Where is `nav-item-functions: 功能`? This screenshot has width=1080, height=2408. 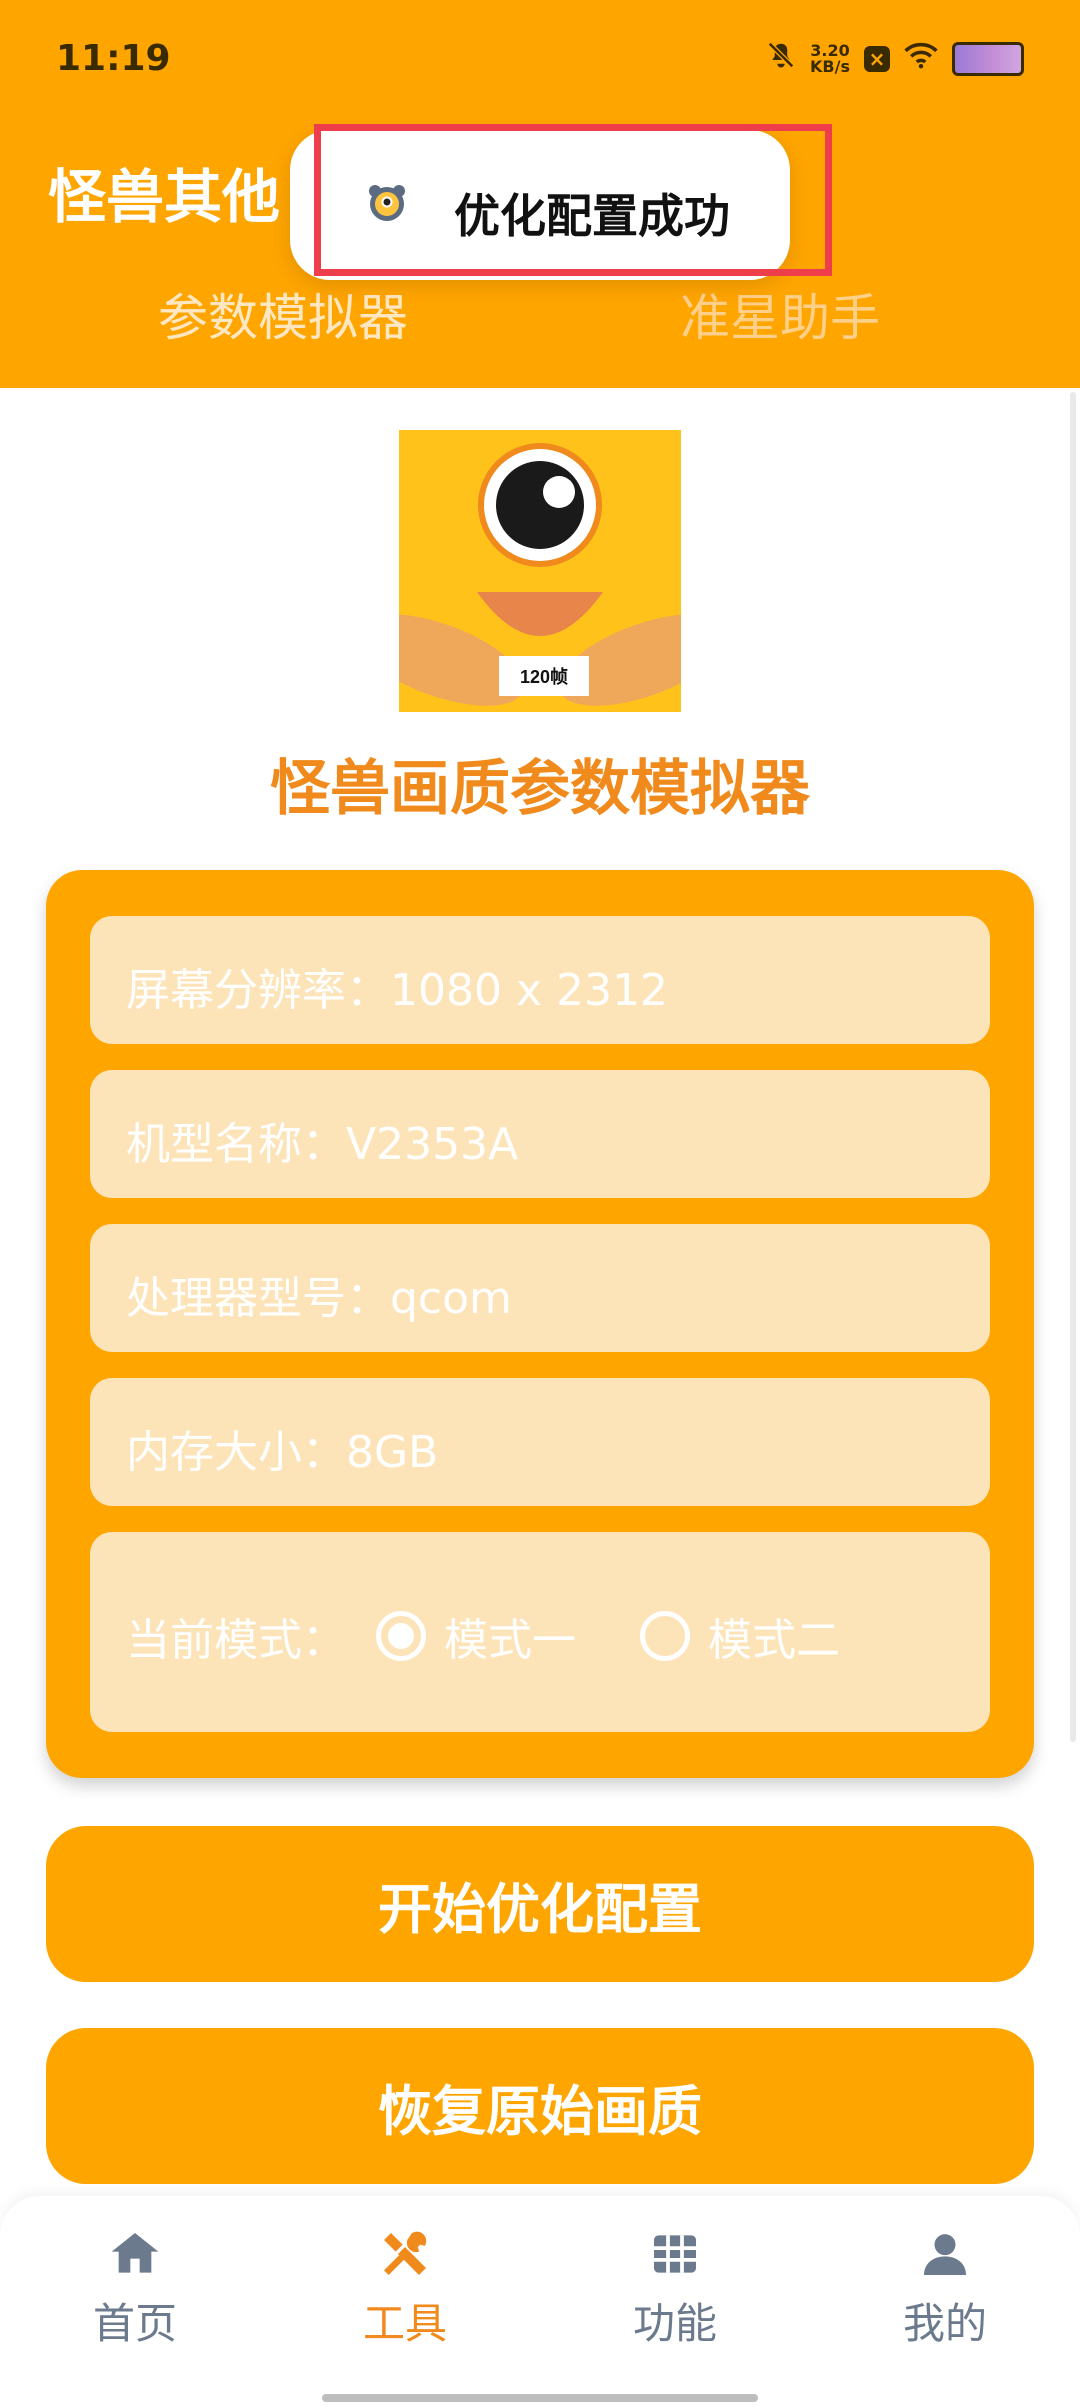 nav-item-functions: 功能 is located at coordinates (675, 2288).